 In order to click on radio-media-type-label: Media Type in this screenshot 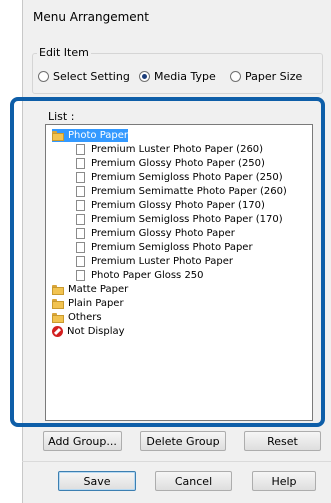, I will do `click(185, 76)`.